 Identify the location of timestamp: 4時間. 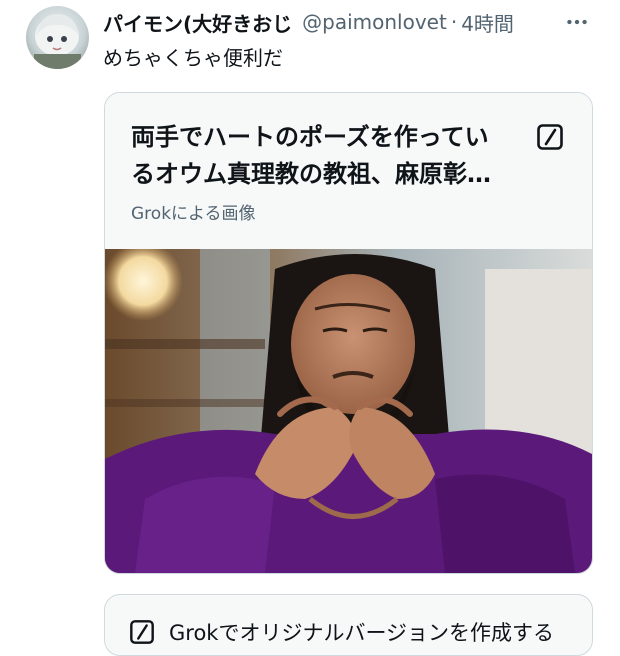
(487, 22).